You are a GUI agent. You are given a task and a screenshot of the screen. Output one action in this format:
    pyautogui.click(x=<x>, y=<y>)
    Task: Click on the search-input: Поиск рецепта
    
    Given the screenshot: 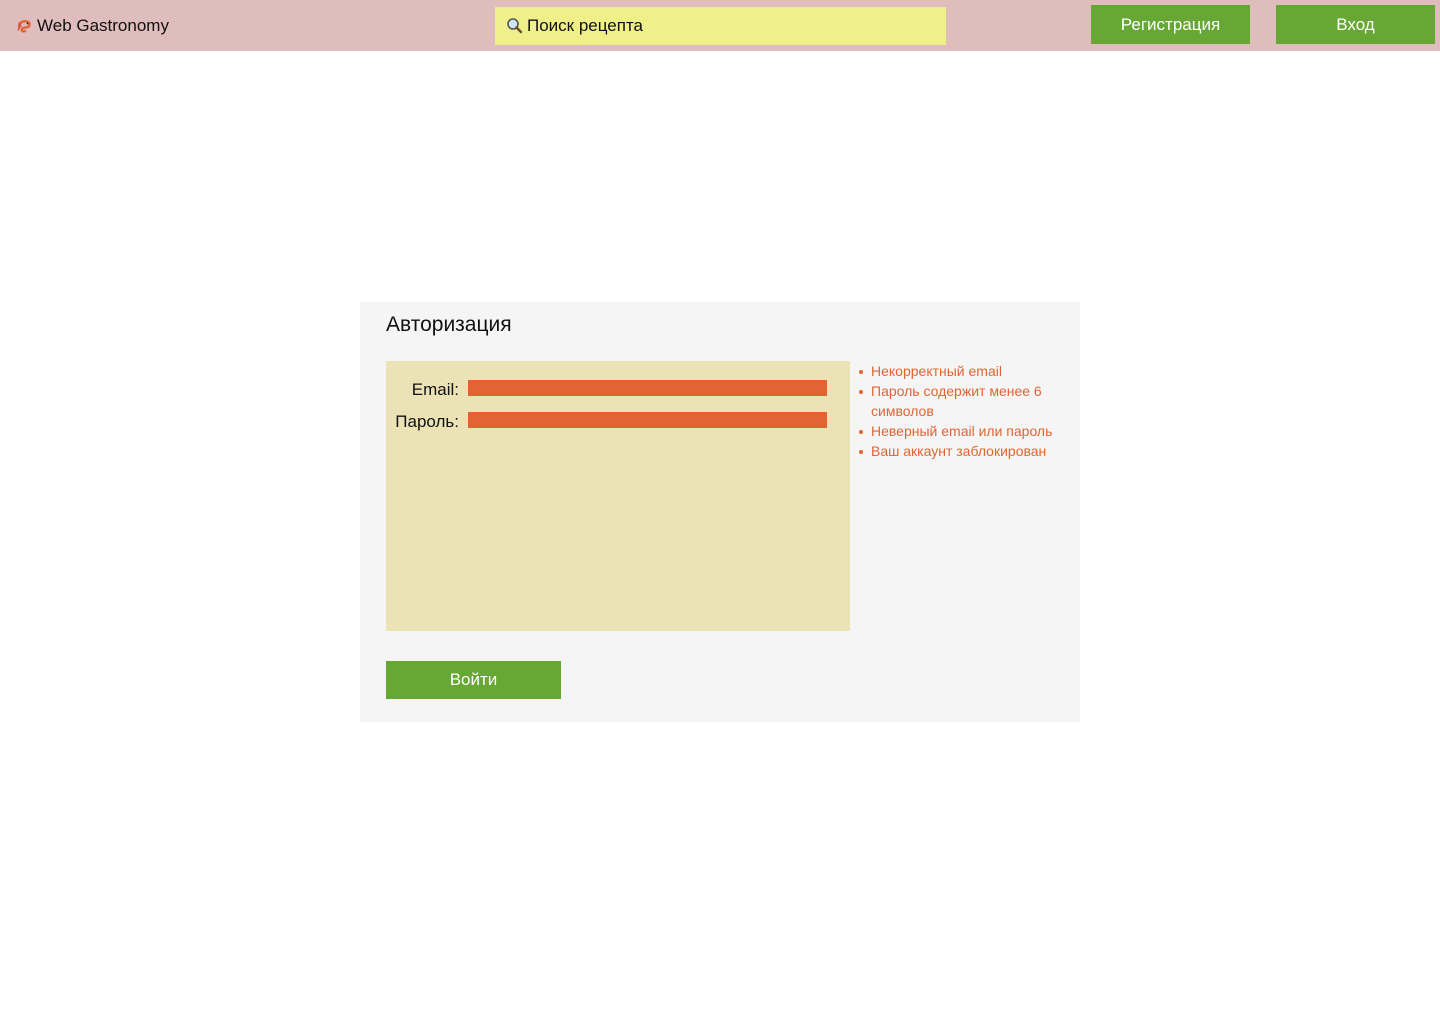 What is the action you would take?
    pyautogui.click(x=720, y=26)
    